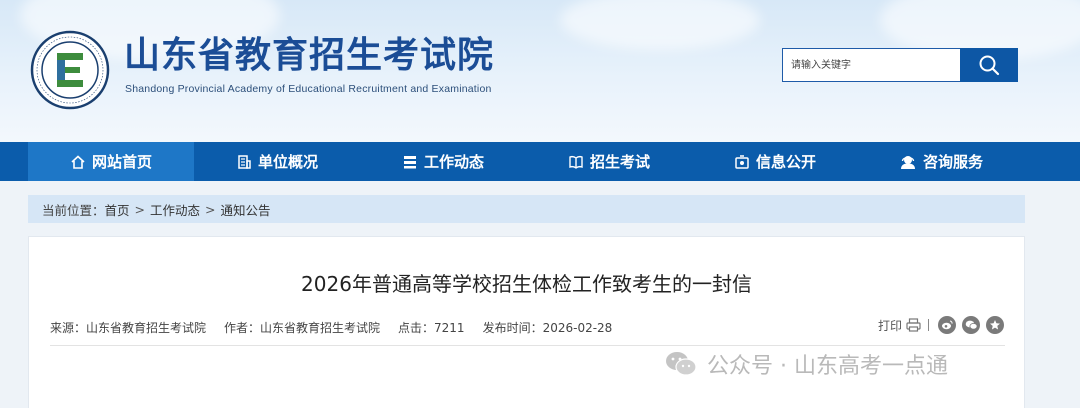  I want to click on list-icon, so click(409, 161).